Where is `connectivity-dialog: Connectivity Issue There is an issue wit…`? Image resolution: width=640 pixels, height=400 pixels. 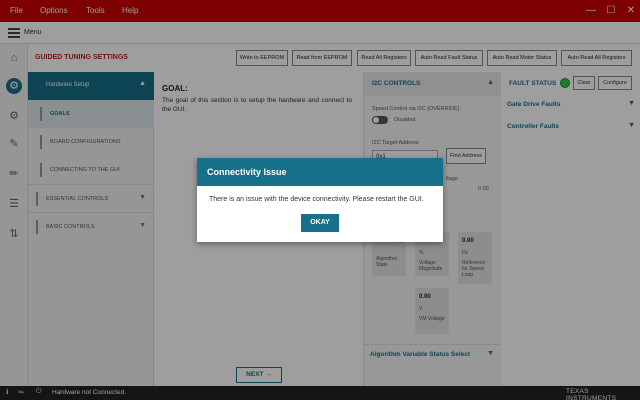 connectivity-dialog: Connectivity Issue There is an issue wit… is located at coordinates (320, 200).